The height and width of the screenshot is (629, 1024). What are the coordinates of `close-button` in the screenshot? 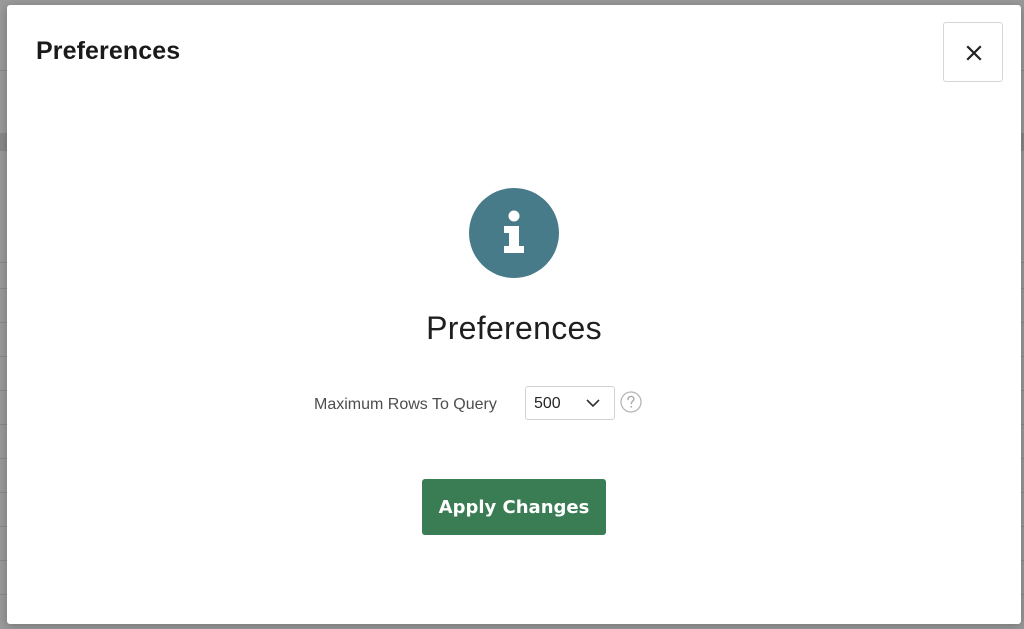 It's located at (973, 52).